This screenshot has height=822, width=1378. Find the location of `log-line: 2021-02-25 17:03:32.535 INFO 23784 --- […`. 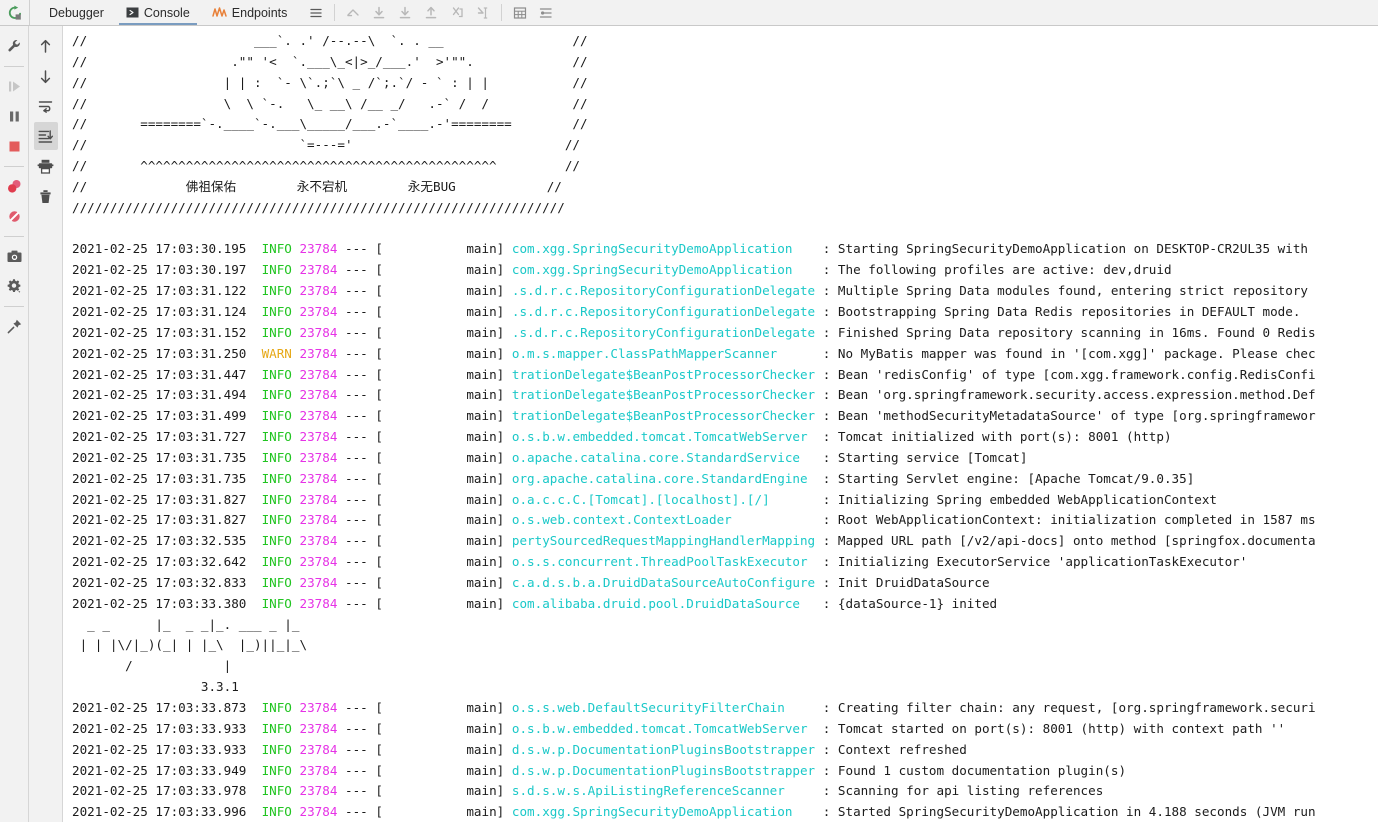

log-line: 2021-02-25 17:03:32.535 INFO 23784 --- [… is located at coordinates (694, 541).